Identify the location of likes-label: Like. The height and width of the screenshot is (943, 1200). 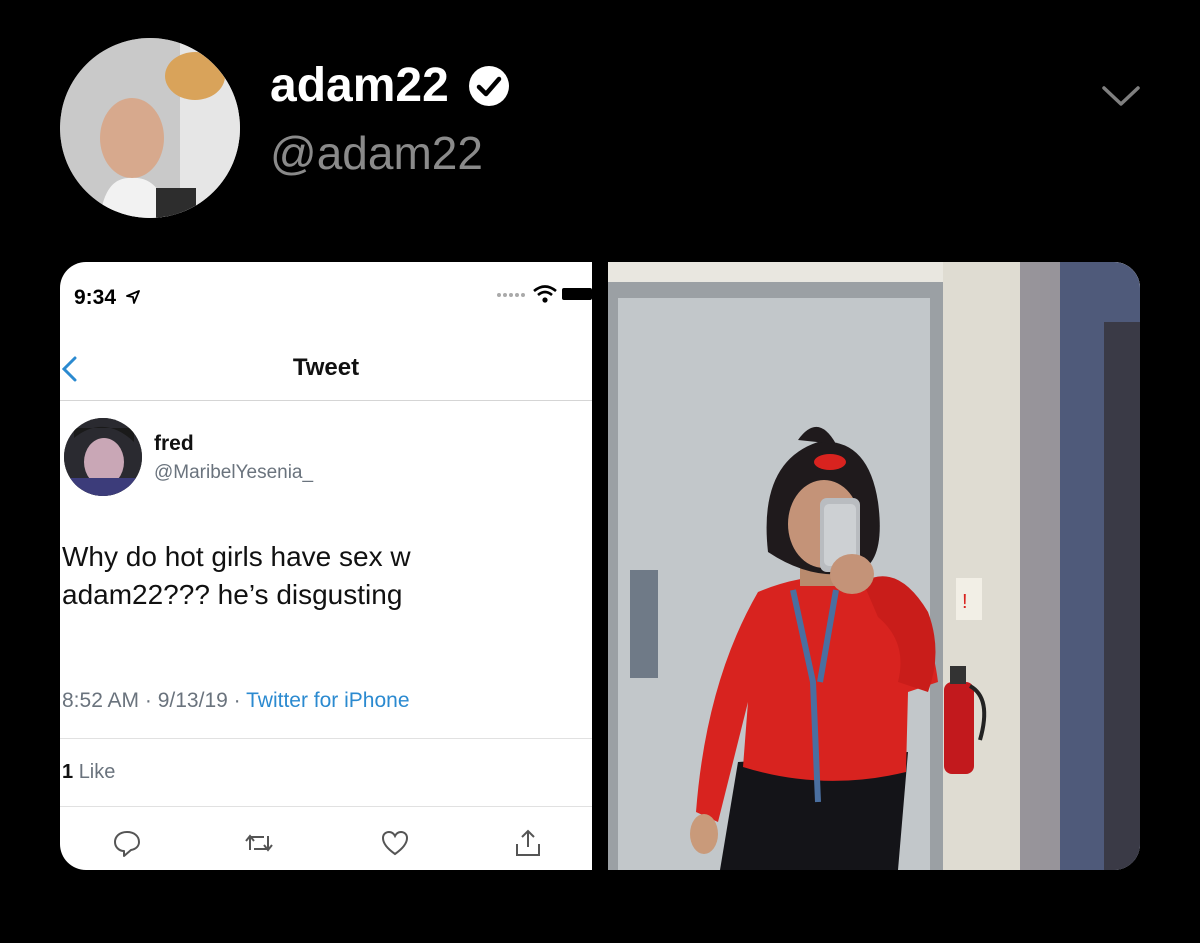
(97, 772).